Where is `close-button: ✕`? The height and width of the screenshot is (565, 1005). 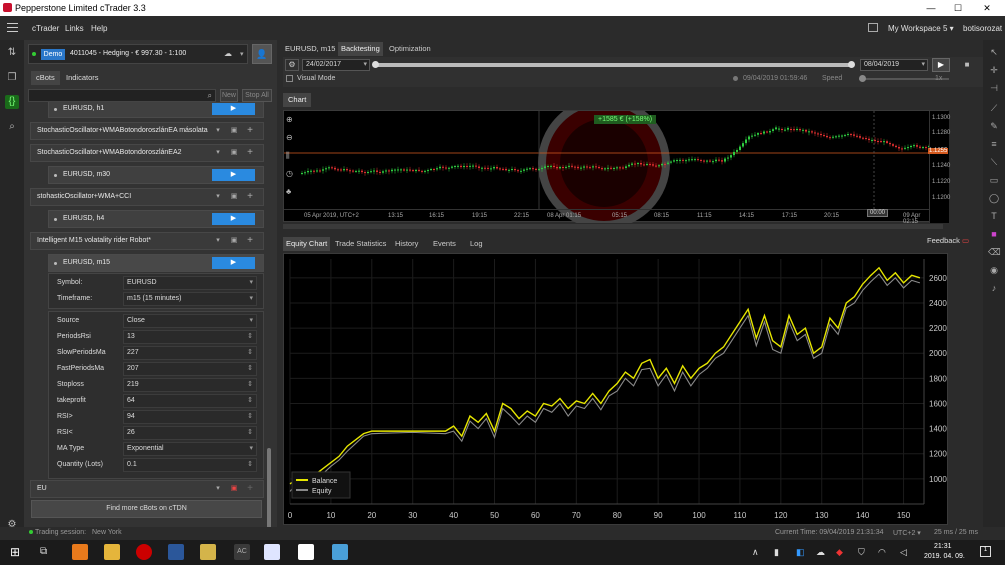 close-button: ✕ is located at coordinates (987, 8).